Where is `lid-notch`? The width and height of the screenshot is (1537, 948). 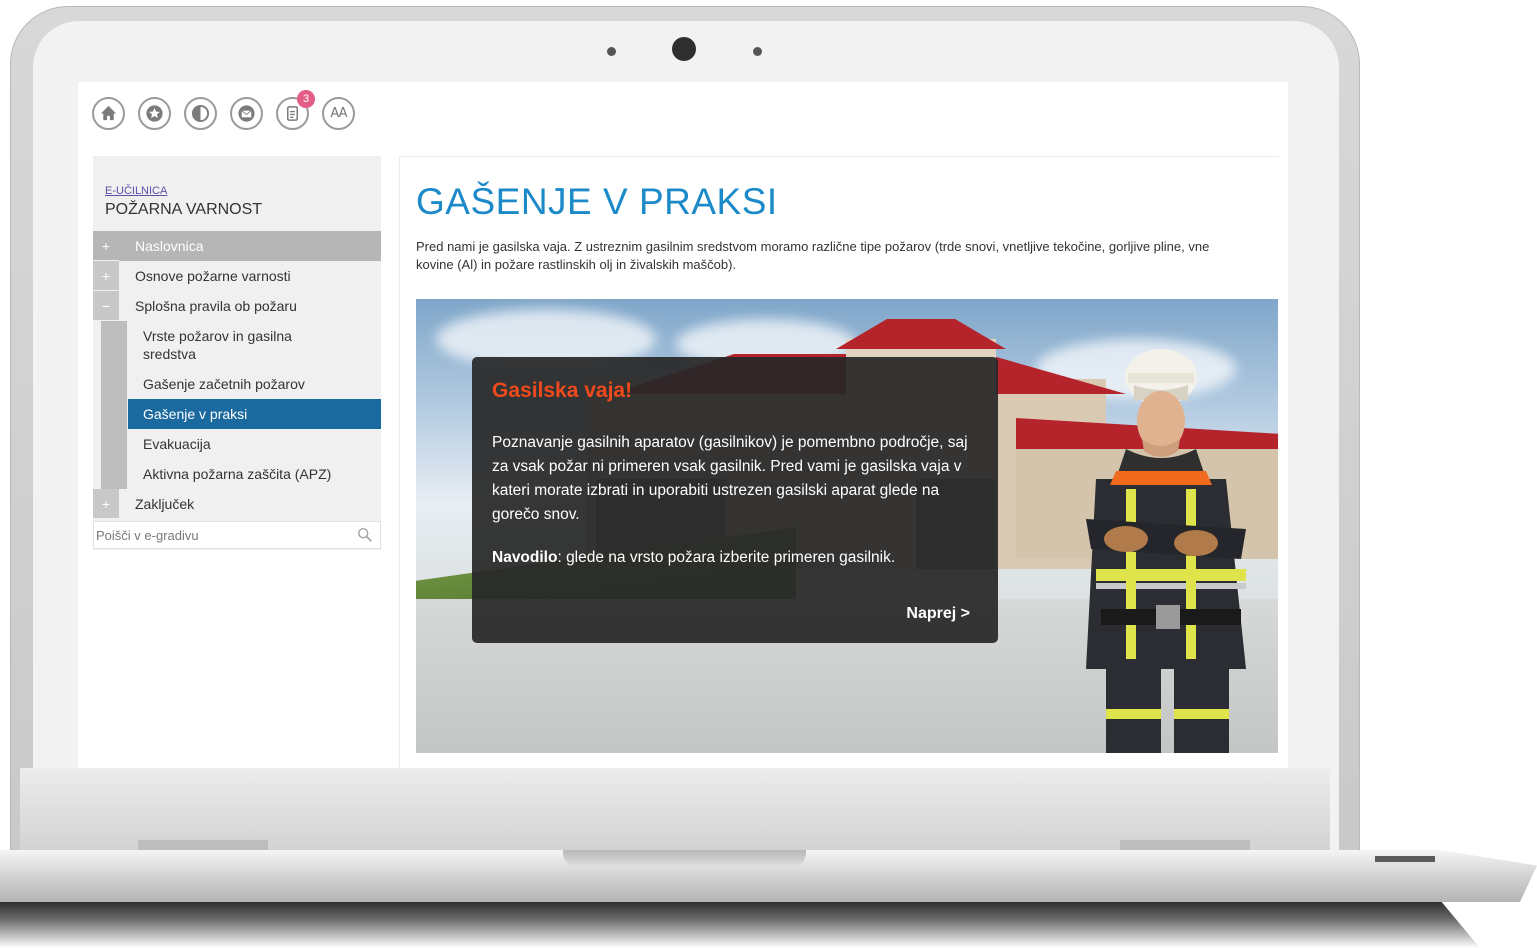 lid-notch is located at coordinates (684, 858).